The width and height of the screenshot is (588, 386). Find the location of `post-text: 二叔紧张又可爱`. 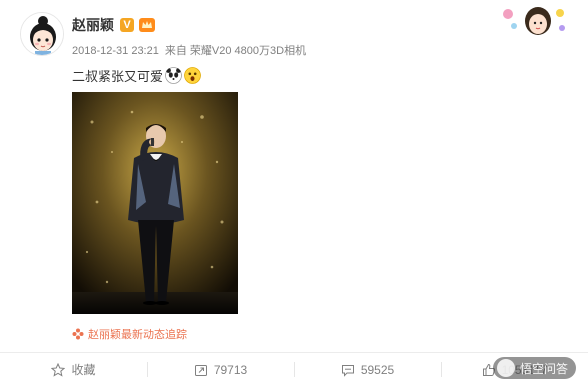

post-text: 二叔紧张又可爱 is located at coordinates (136, 75).